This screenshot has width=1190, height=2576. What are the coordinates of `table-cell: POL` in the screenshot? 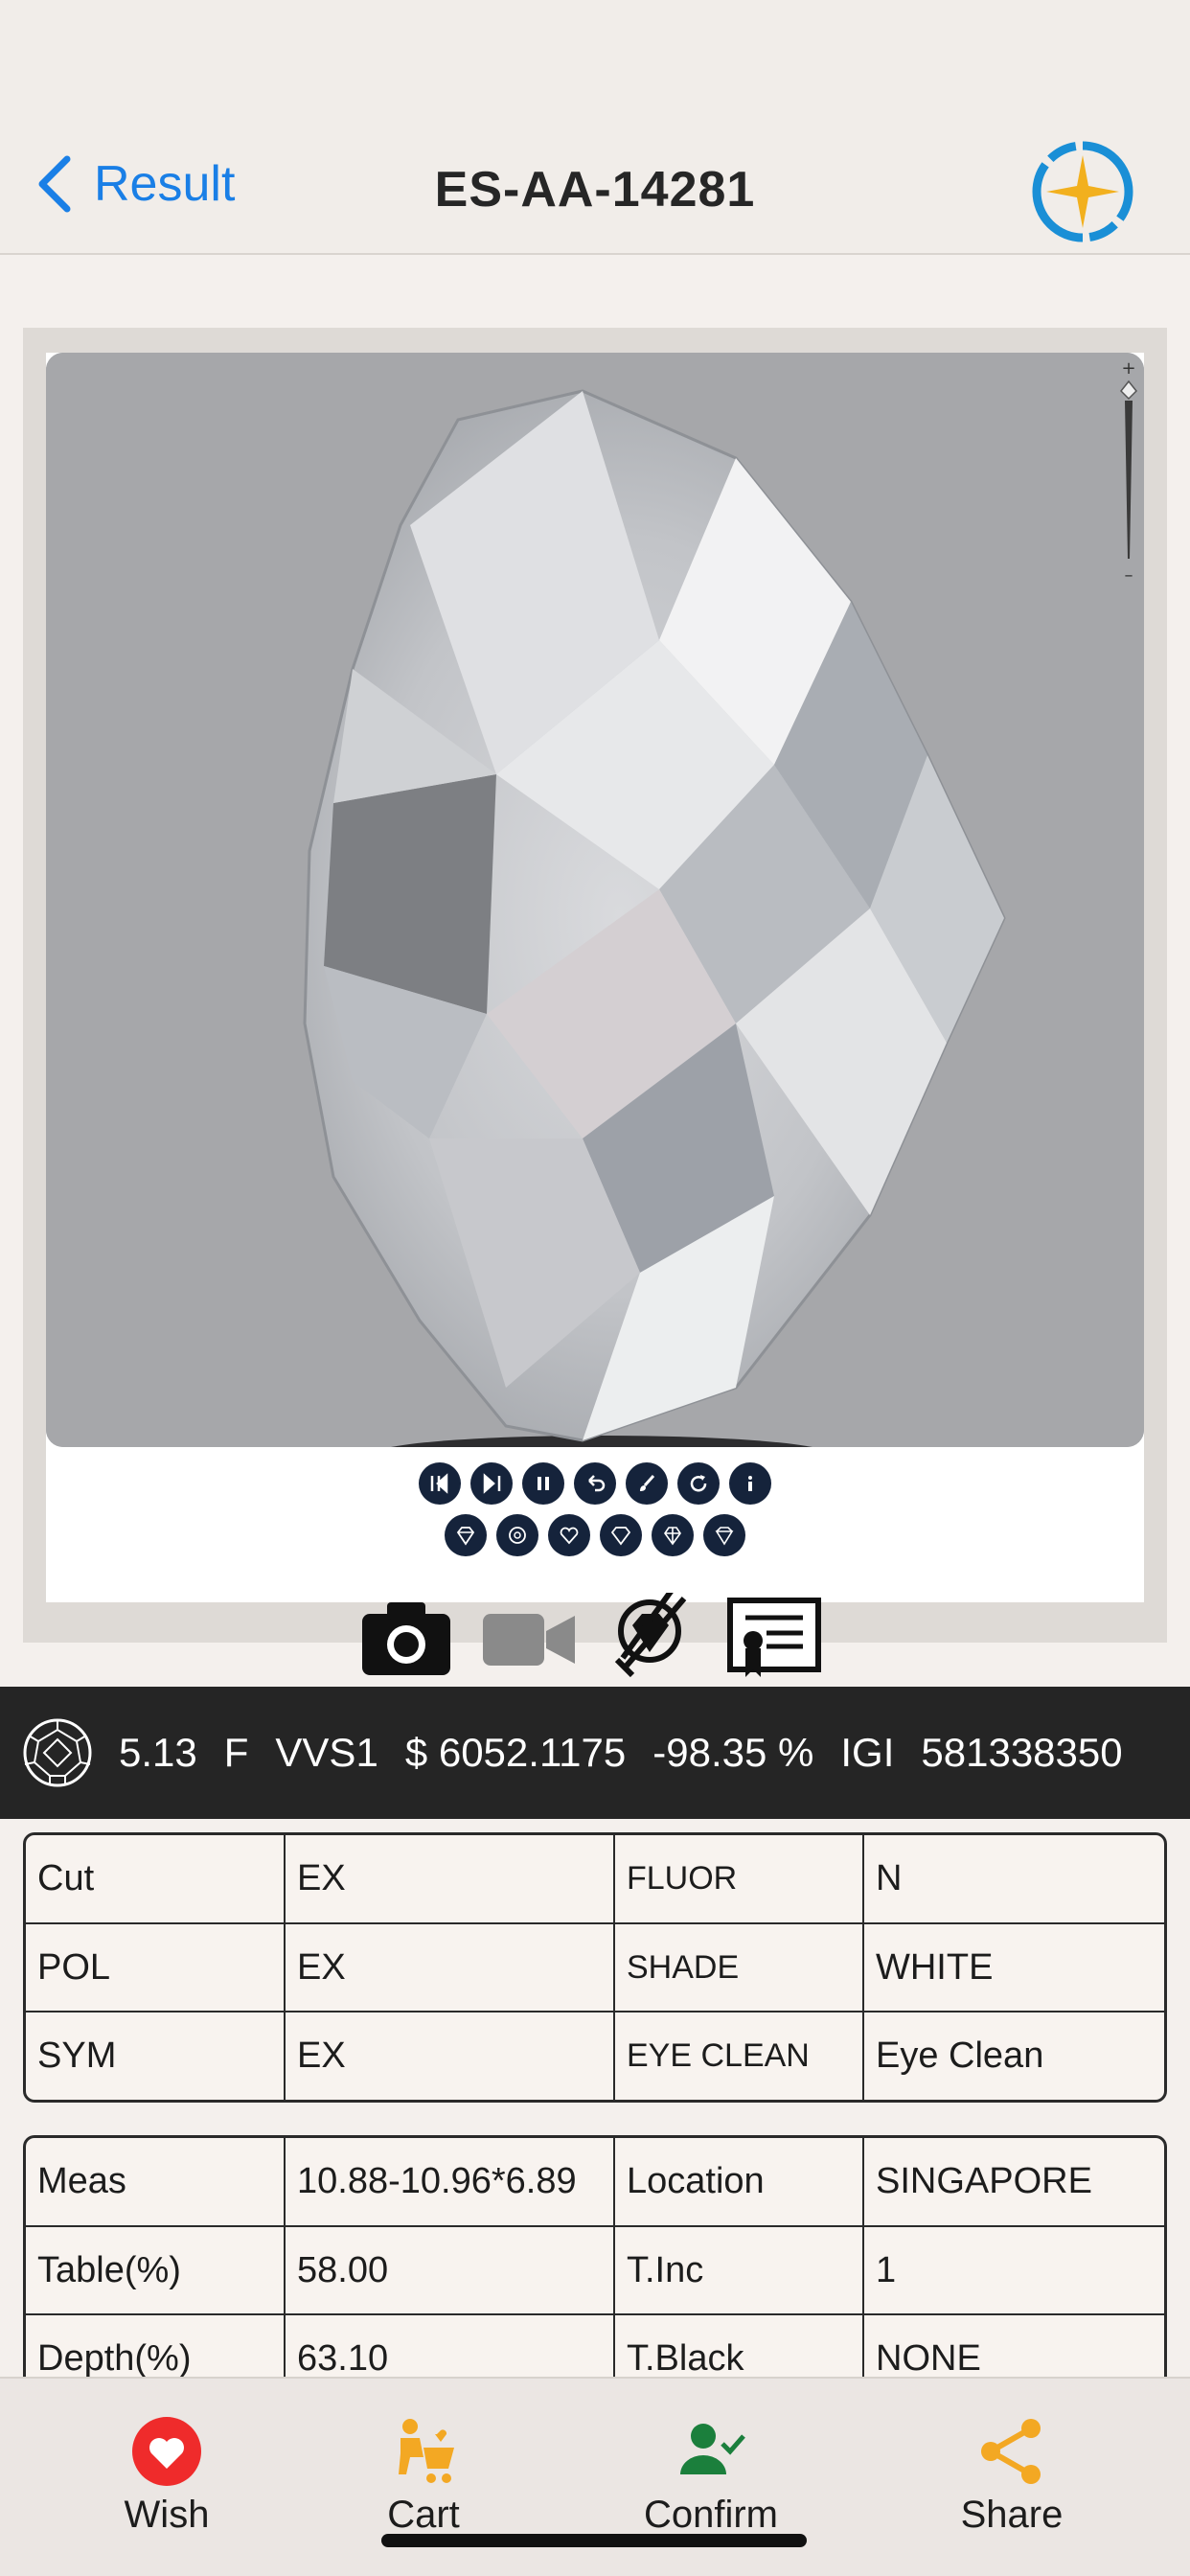 It's located at (156, 1967).